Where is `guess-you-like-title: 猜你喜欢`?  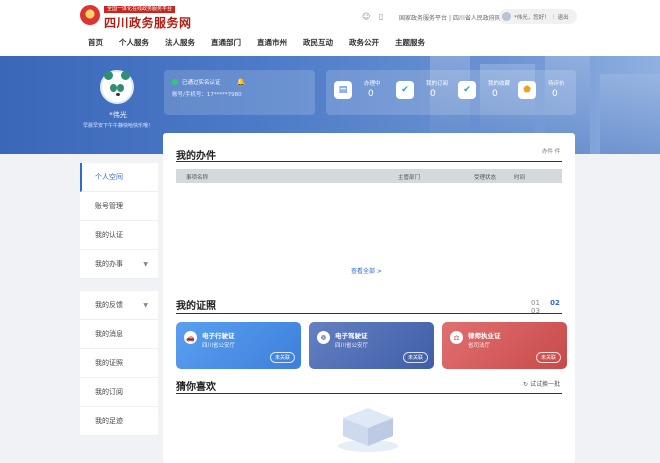
guess-you-like-title: 猜你喜欢 is located at coordinates (196, 387).